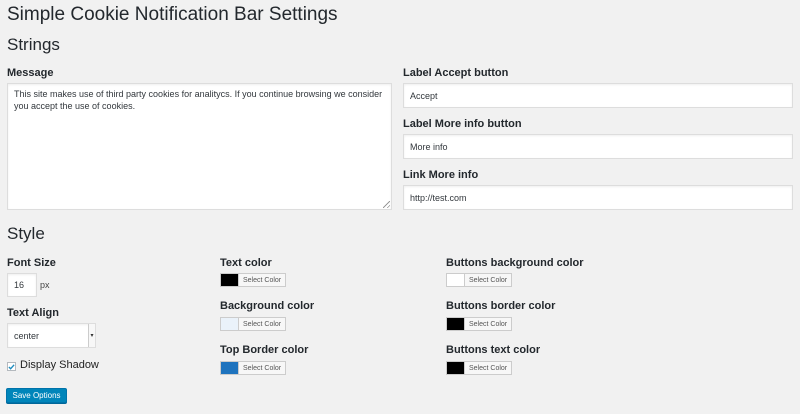 This screenshot has height=414, width=800. What do you see at coordinates (456, 73) in the screenshot?
I see `accept-label: Label Accept button` at bounding box center [456, 73].